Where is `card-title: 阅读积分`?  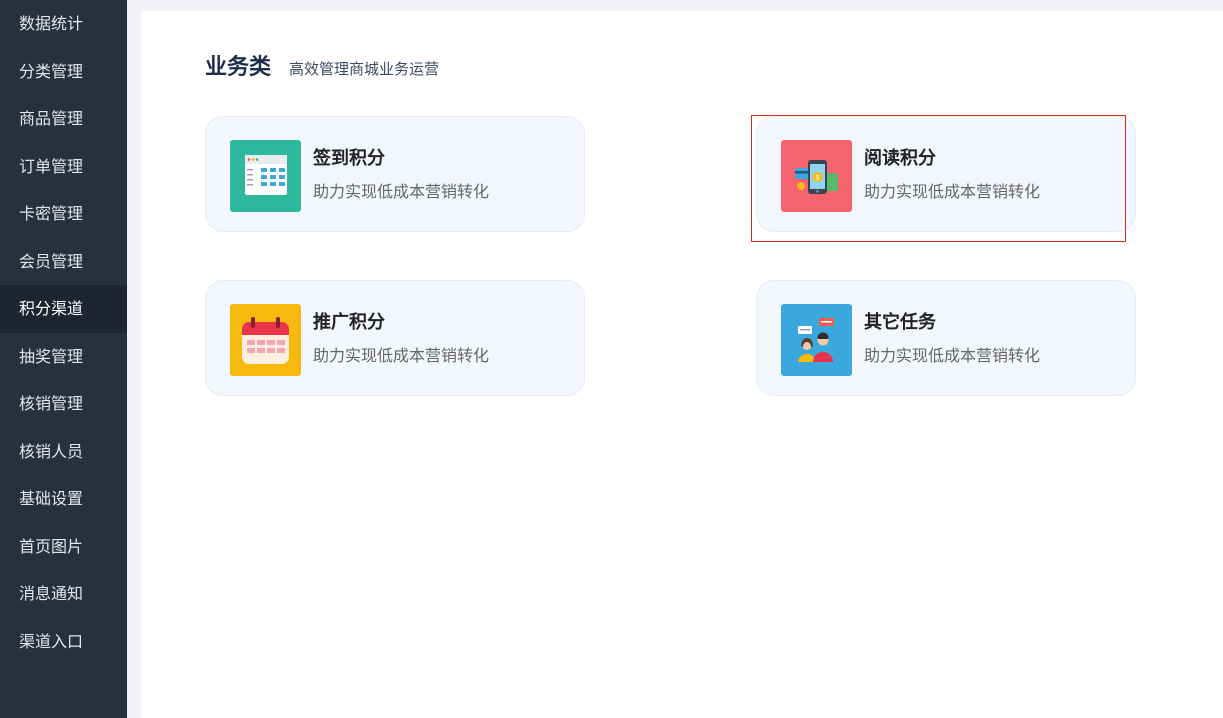 card-title: 阅读积分 is located at coordinates (900, 158).